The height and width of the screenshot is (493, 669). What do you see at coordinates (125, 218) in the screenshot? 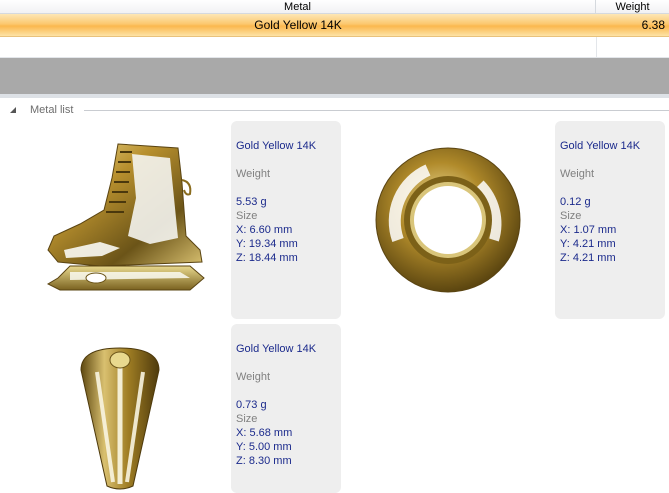
I see `ice-skate-model-icon` at bounding box center [125, 218].